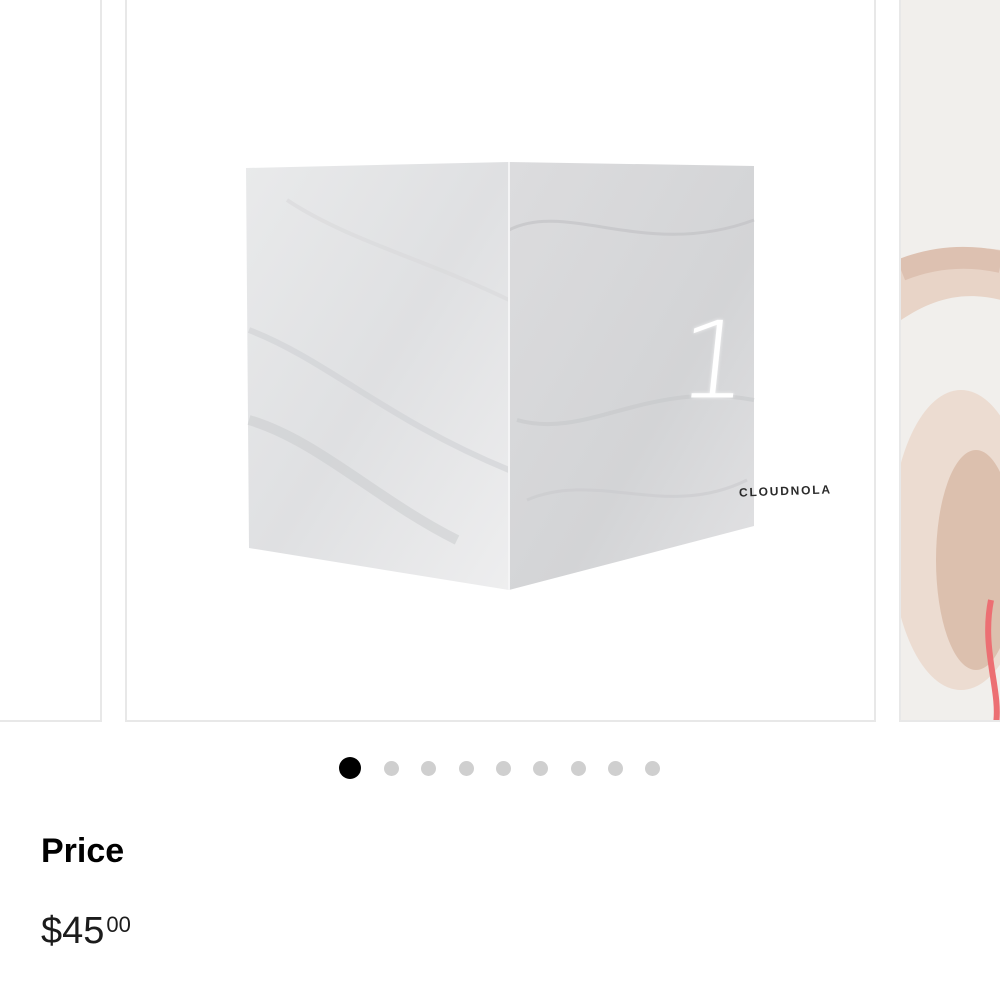 The width and height of the screenshot is (1000, 1000). Describe the element at coordinates (350, 768) in the screenshot. I see `pagination-dot-active` at that location.